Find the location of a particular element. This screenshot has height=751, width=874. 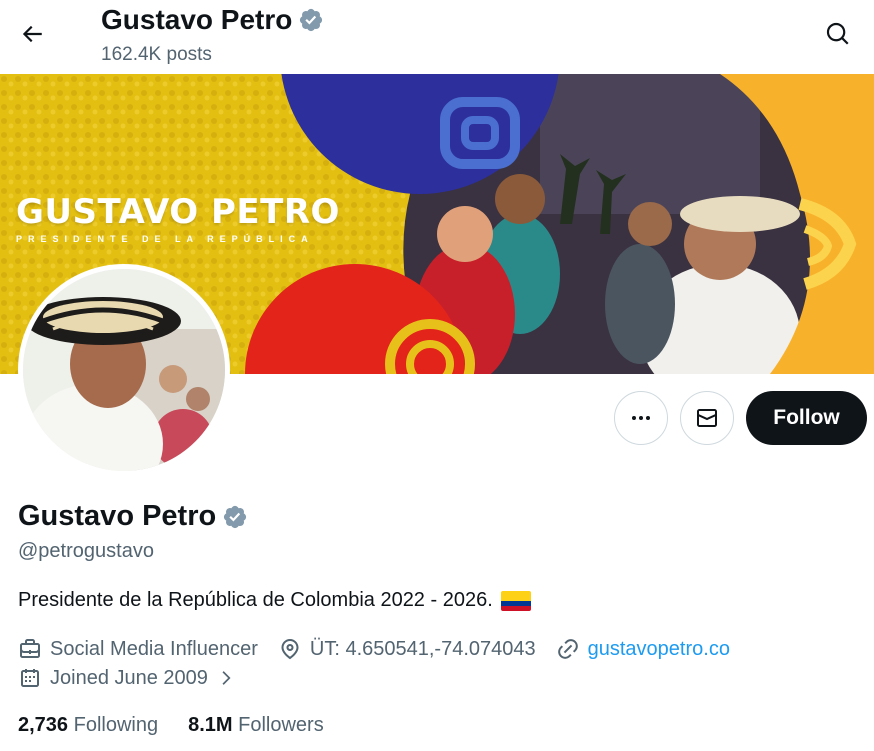

profile-name: Gustavo Petro is located at coordinates (117, 516).